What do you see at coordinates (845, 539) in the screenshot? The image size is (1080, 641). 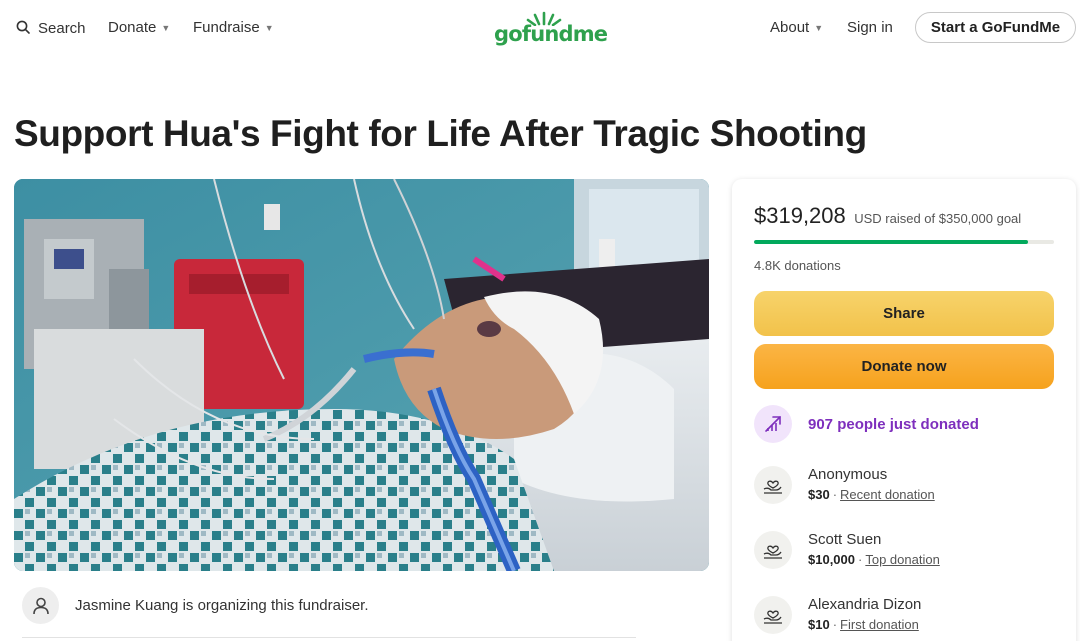 I see `donor-name: Scott Suen` at bounding box center [845, 539].